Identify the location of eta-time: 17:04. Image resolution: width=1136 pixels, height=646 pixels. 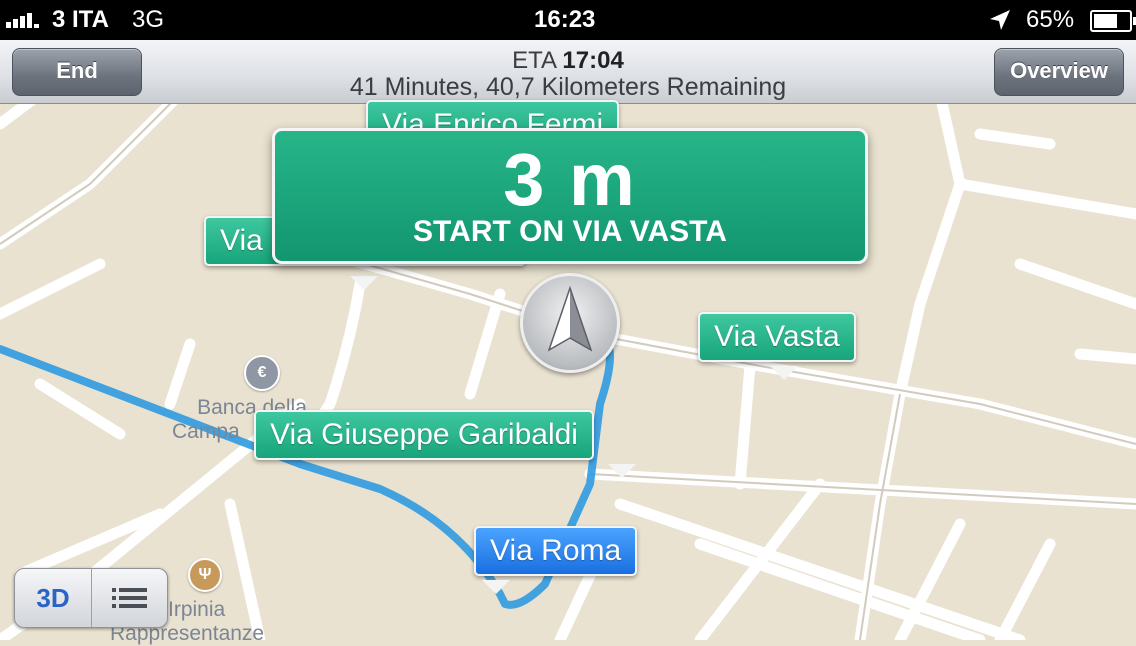
(593, 60).